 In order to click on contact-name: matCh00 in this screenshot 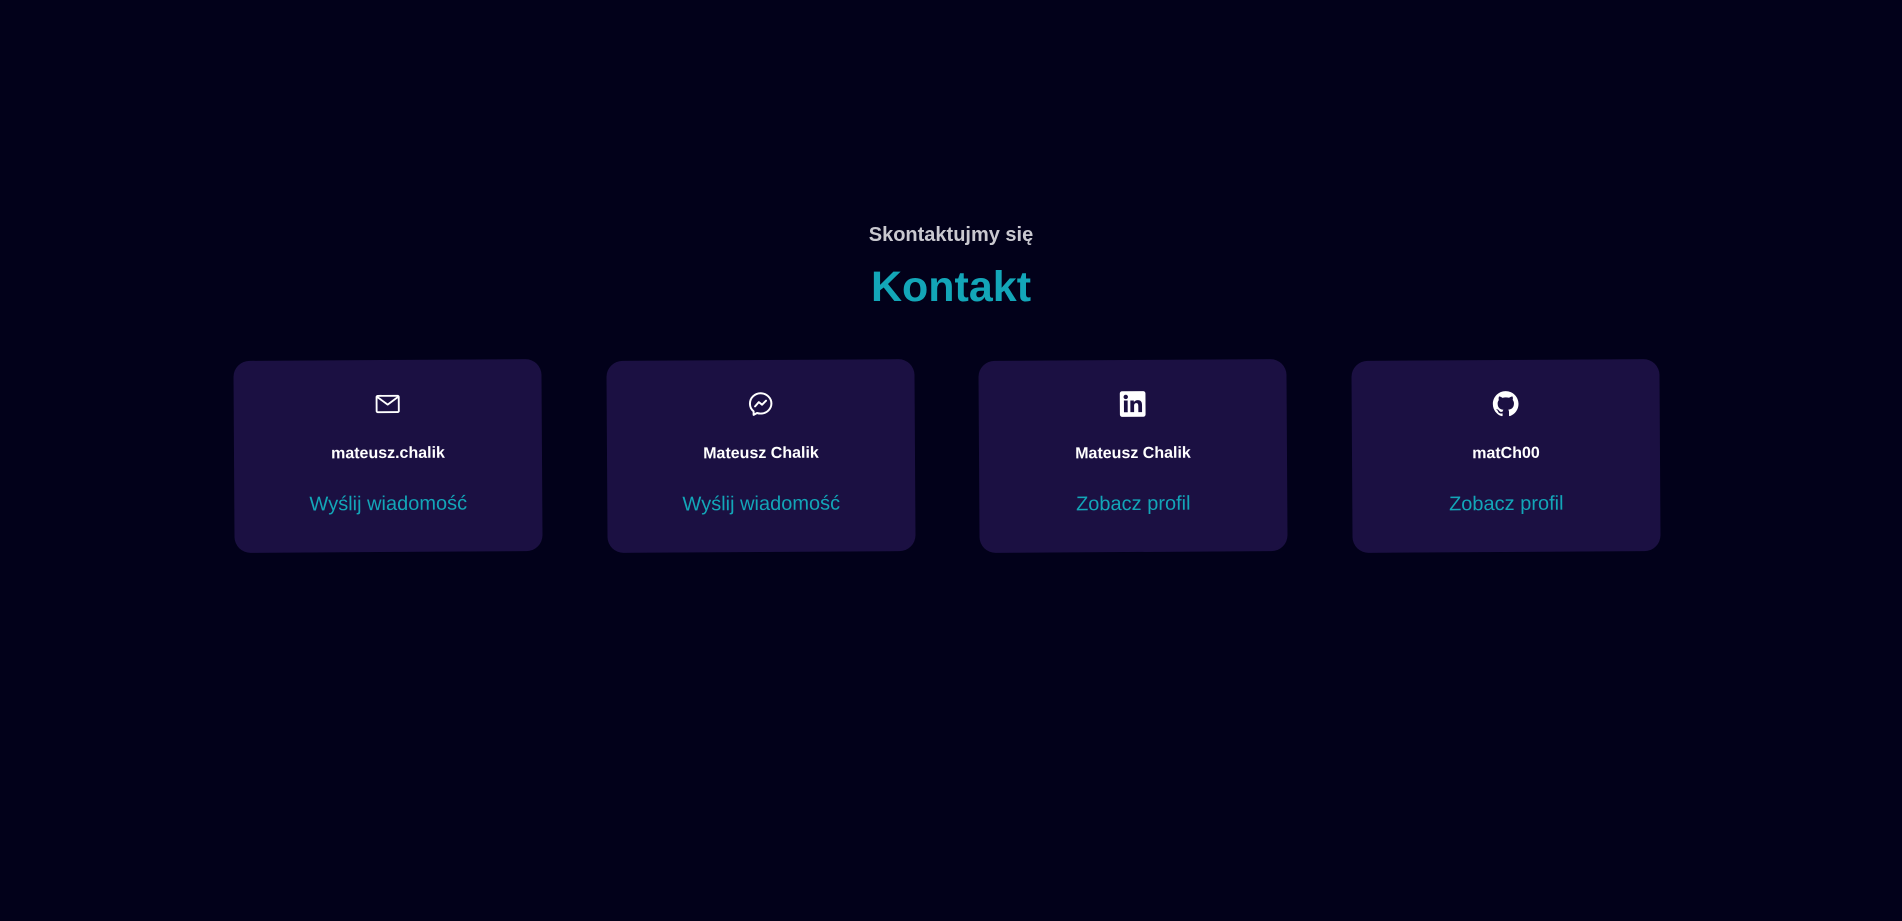, I will do `click(1506, 453)`.